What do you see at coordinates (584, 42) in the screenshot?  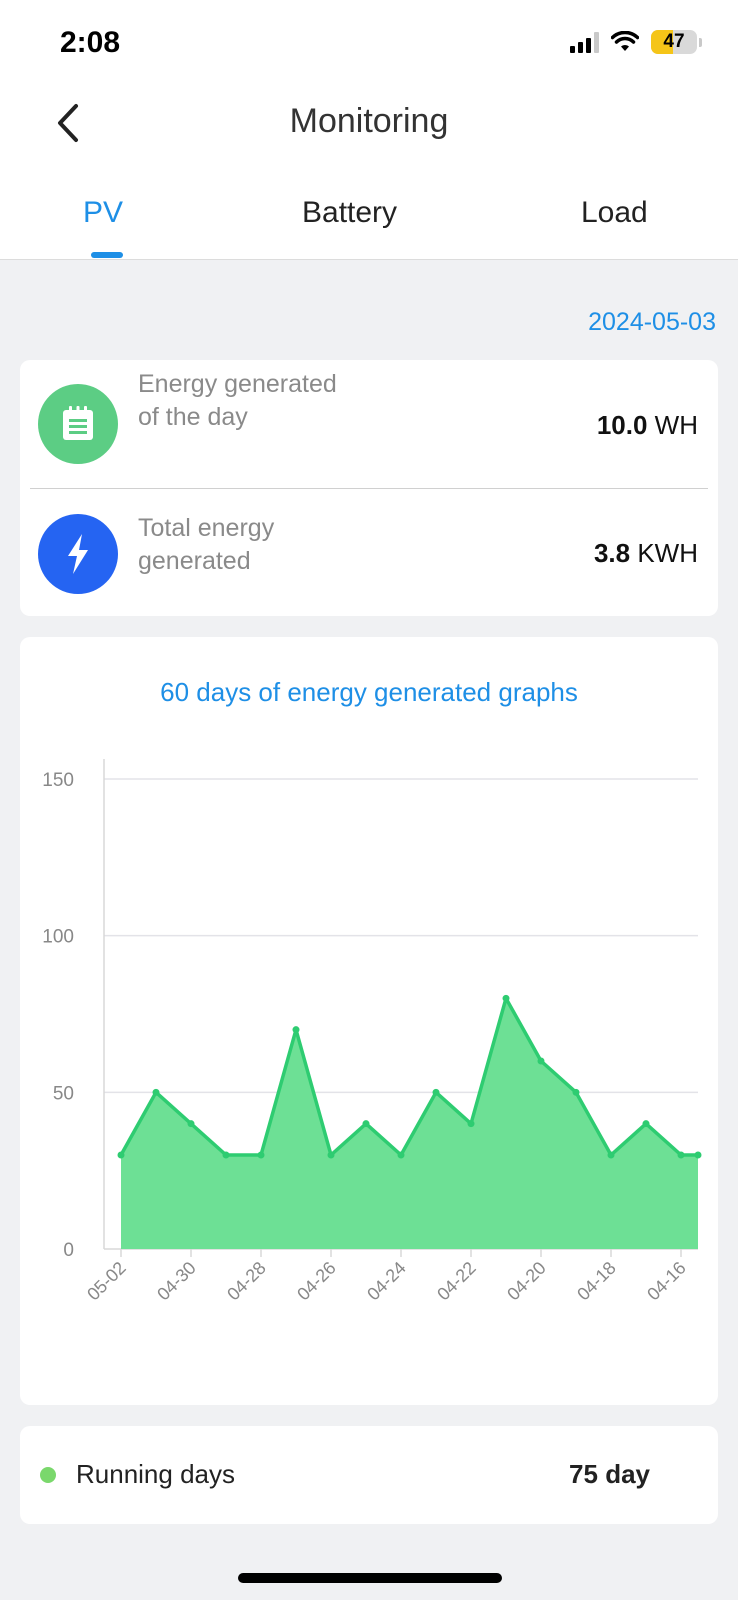 I see `signal-icon` at bounding box center [584, 42].